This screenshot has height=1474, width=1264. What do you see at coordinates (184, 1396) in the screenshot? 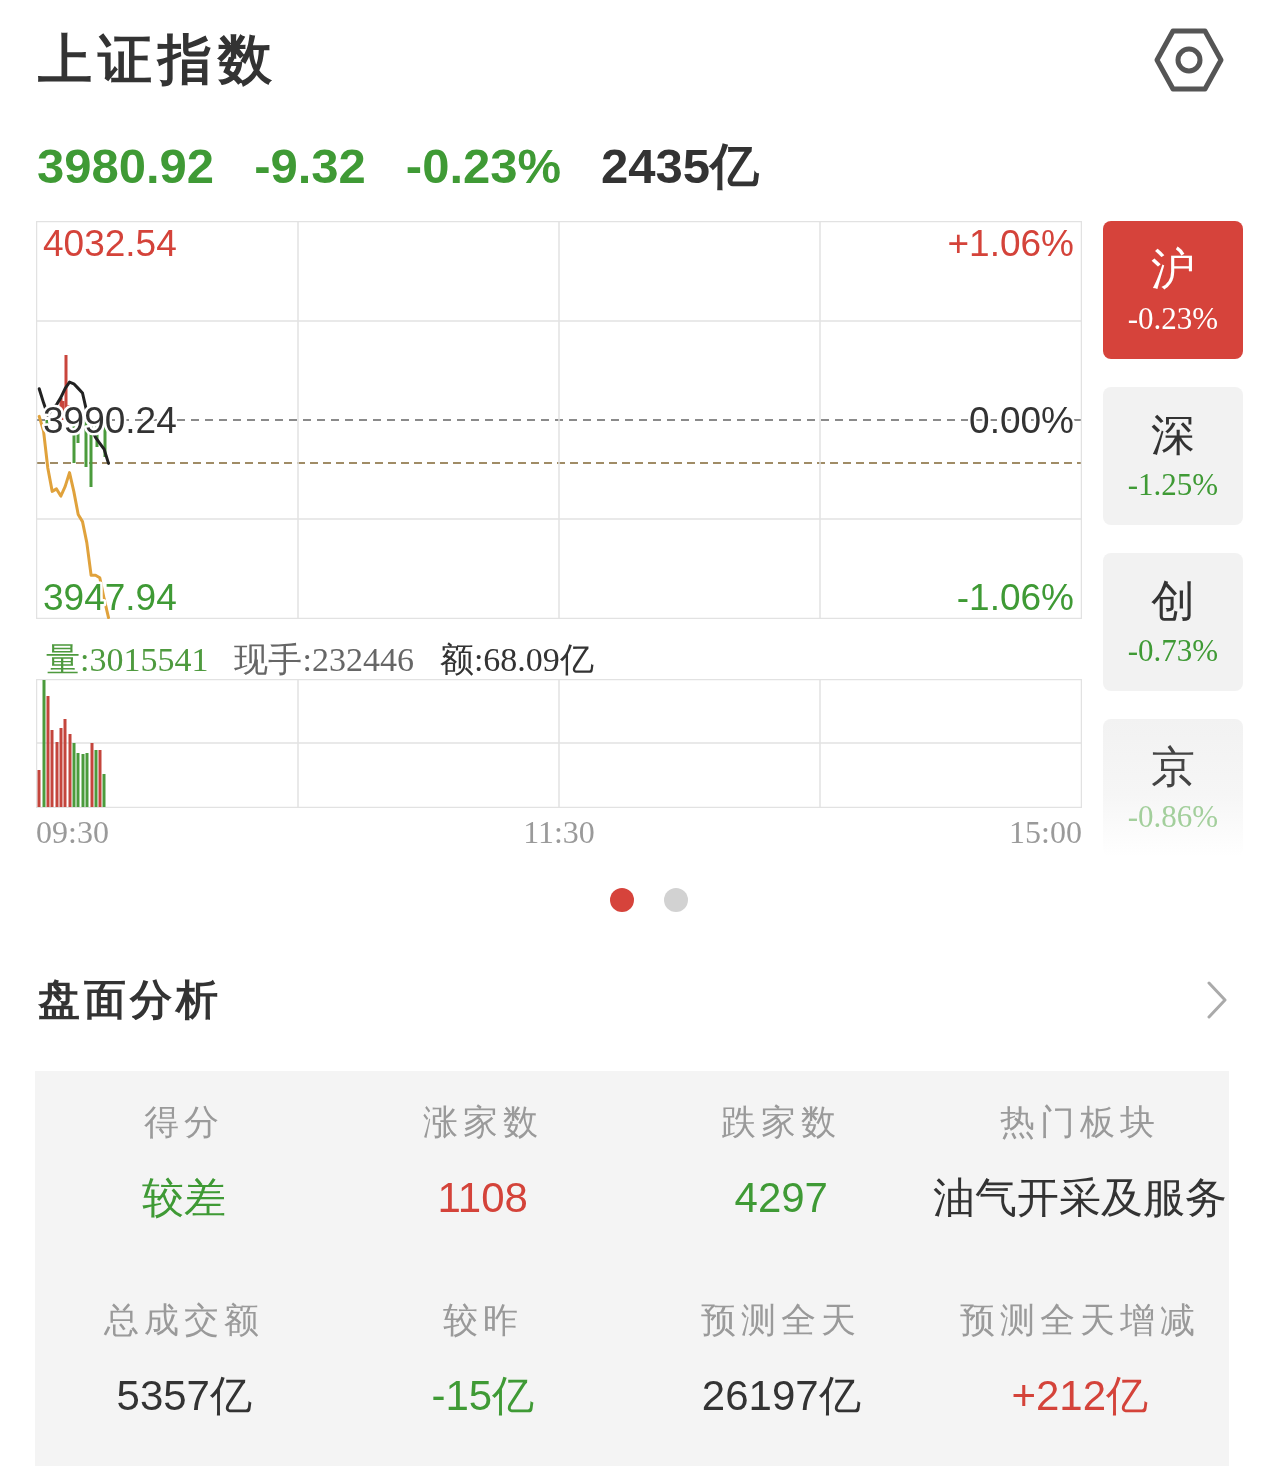
I see `stat-value: 5357亿` at bounding box center [184, 1396].